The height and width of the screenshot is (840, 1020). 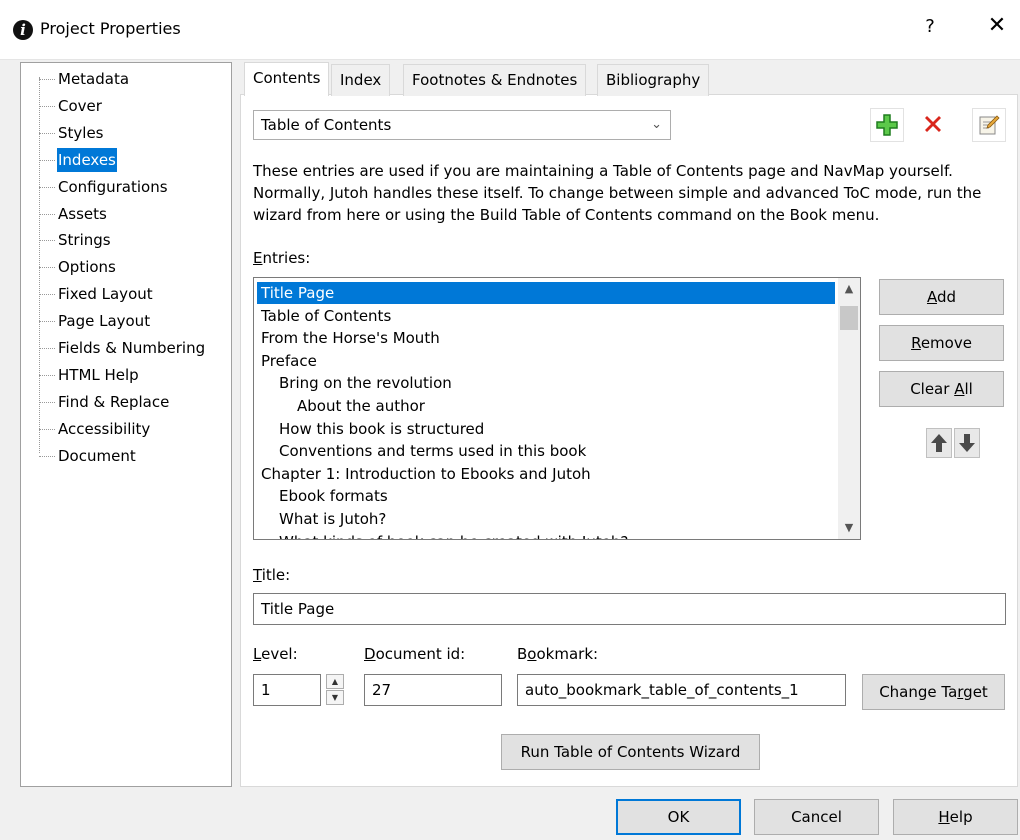 What do you see at coordinates (941, 343) in the screenshot?
I see `remove-button: Remove` at bounding box center [941, 343].